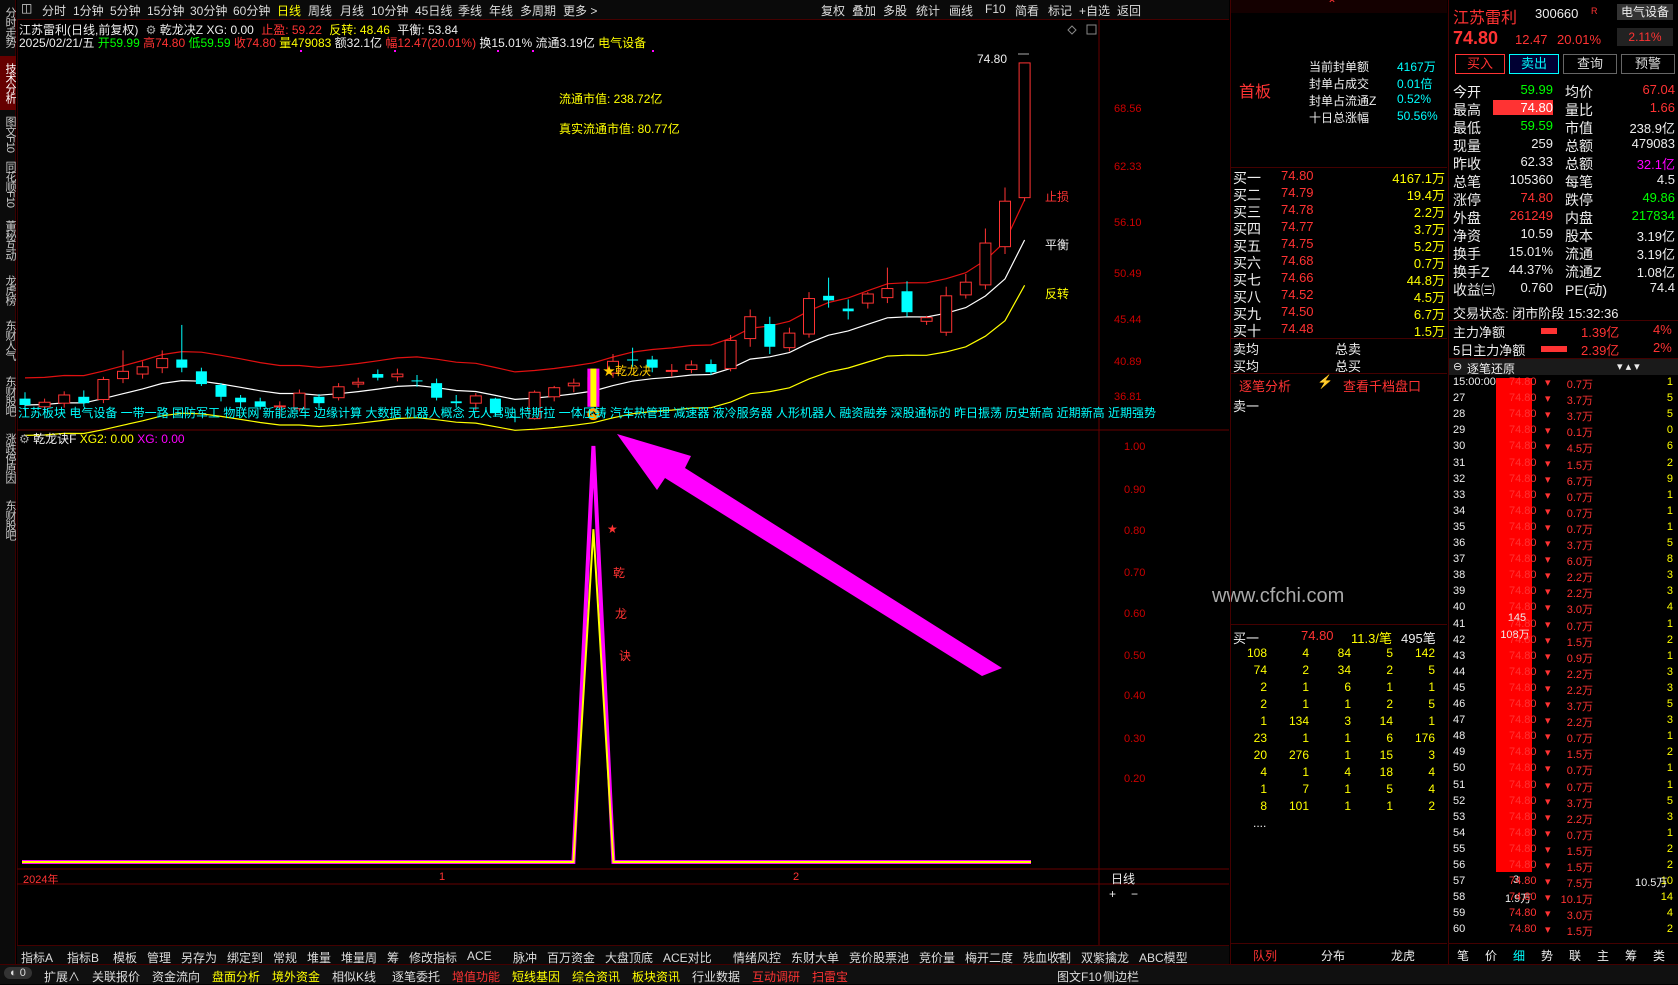  I want to click on period-tab: 月线, so click(352, 10).